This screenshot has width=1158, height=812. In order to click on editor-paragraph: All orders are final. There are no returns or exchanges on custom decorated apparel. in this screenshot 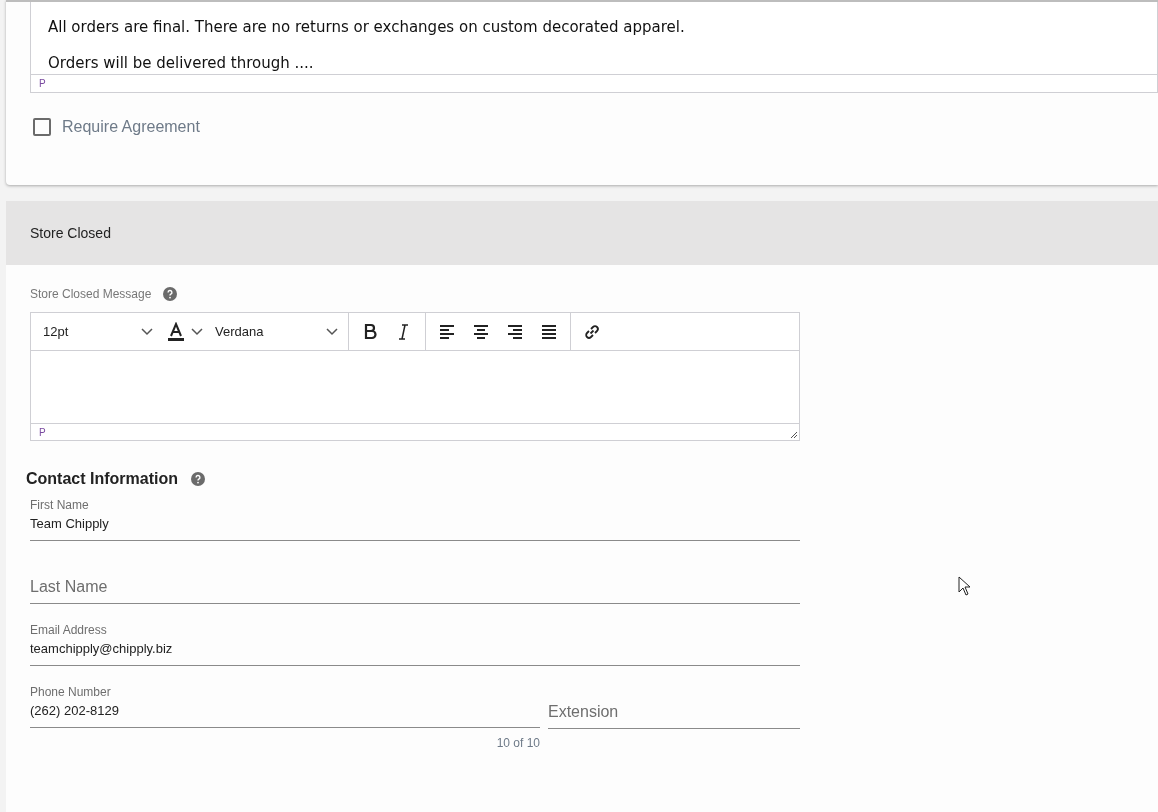, I will do `click(367, 27)`.